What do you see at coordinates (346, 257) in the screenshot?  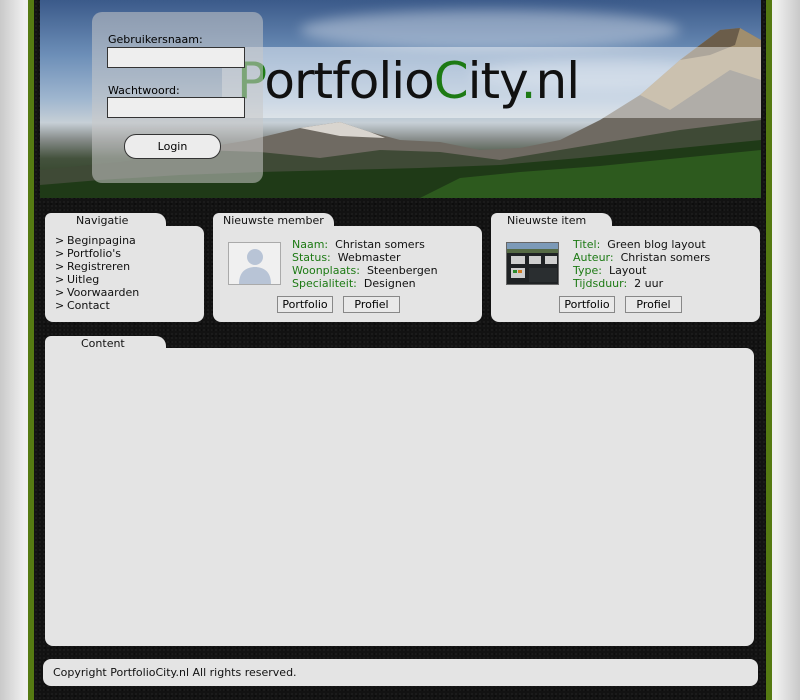 I see `member-status-row: Status: Webmaster` at bounding box center [346, 257].